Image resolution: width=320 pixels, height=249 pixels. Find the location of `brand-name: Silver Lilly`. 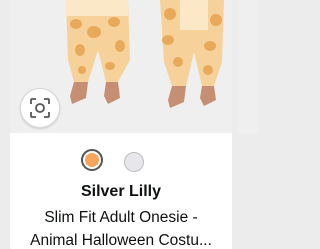

brand-name: Silver Lilly is located at coordinates (121, 191).